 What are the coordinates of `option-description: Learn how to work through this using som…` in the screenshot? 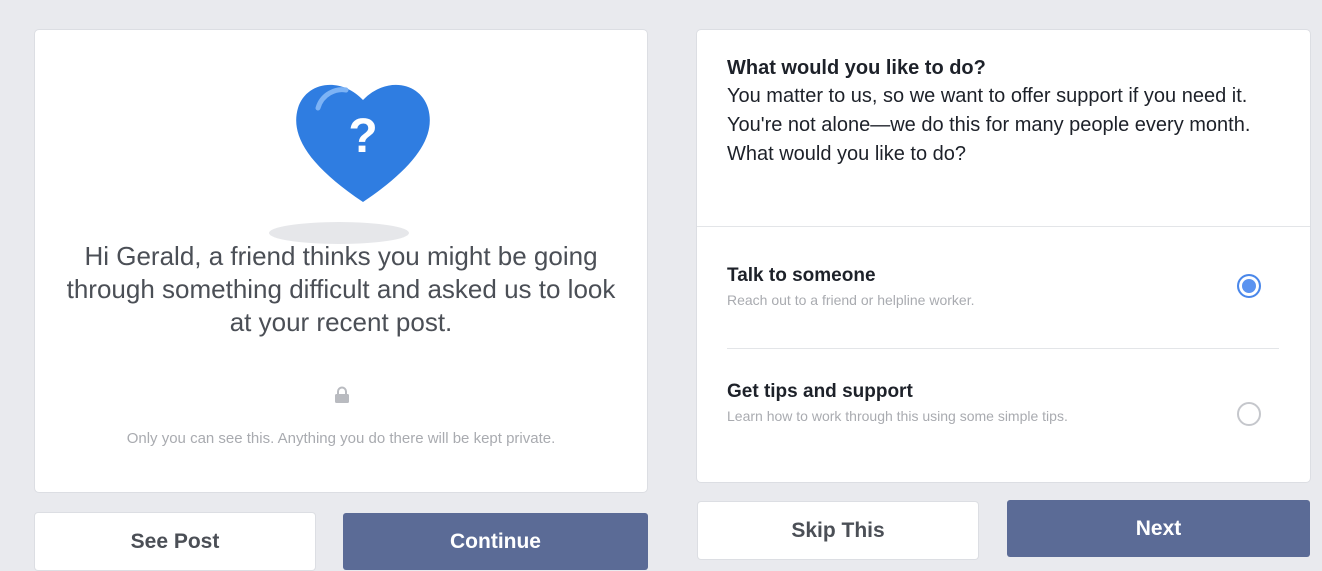 It's located at (897, 416).